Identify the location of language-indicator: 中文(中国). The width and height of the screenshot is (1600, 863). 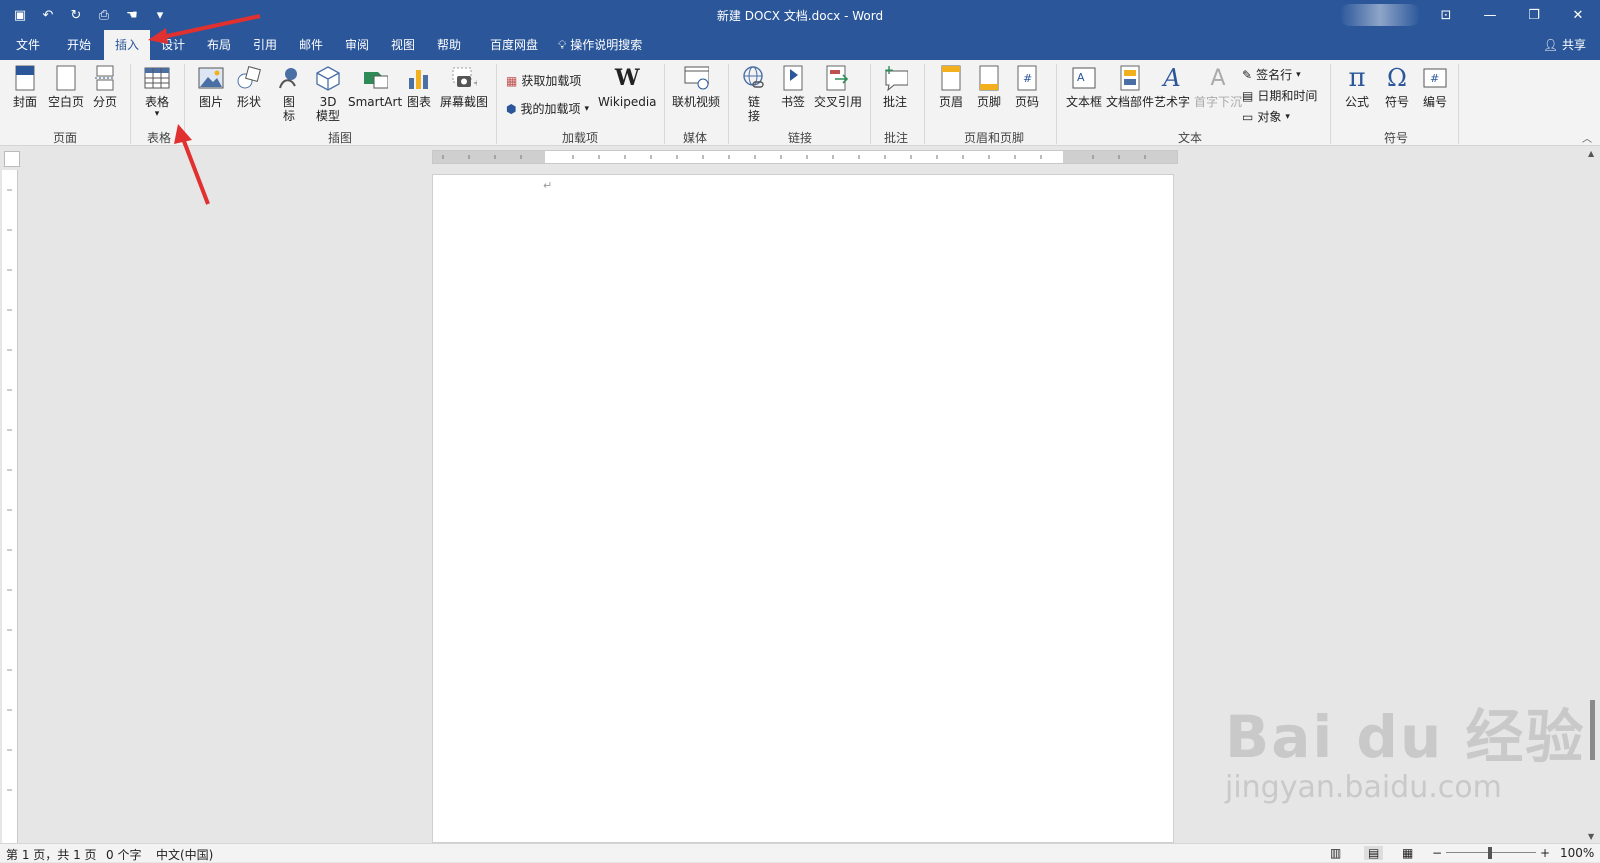
(184, 854).